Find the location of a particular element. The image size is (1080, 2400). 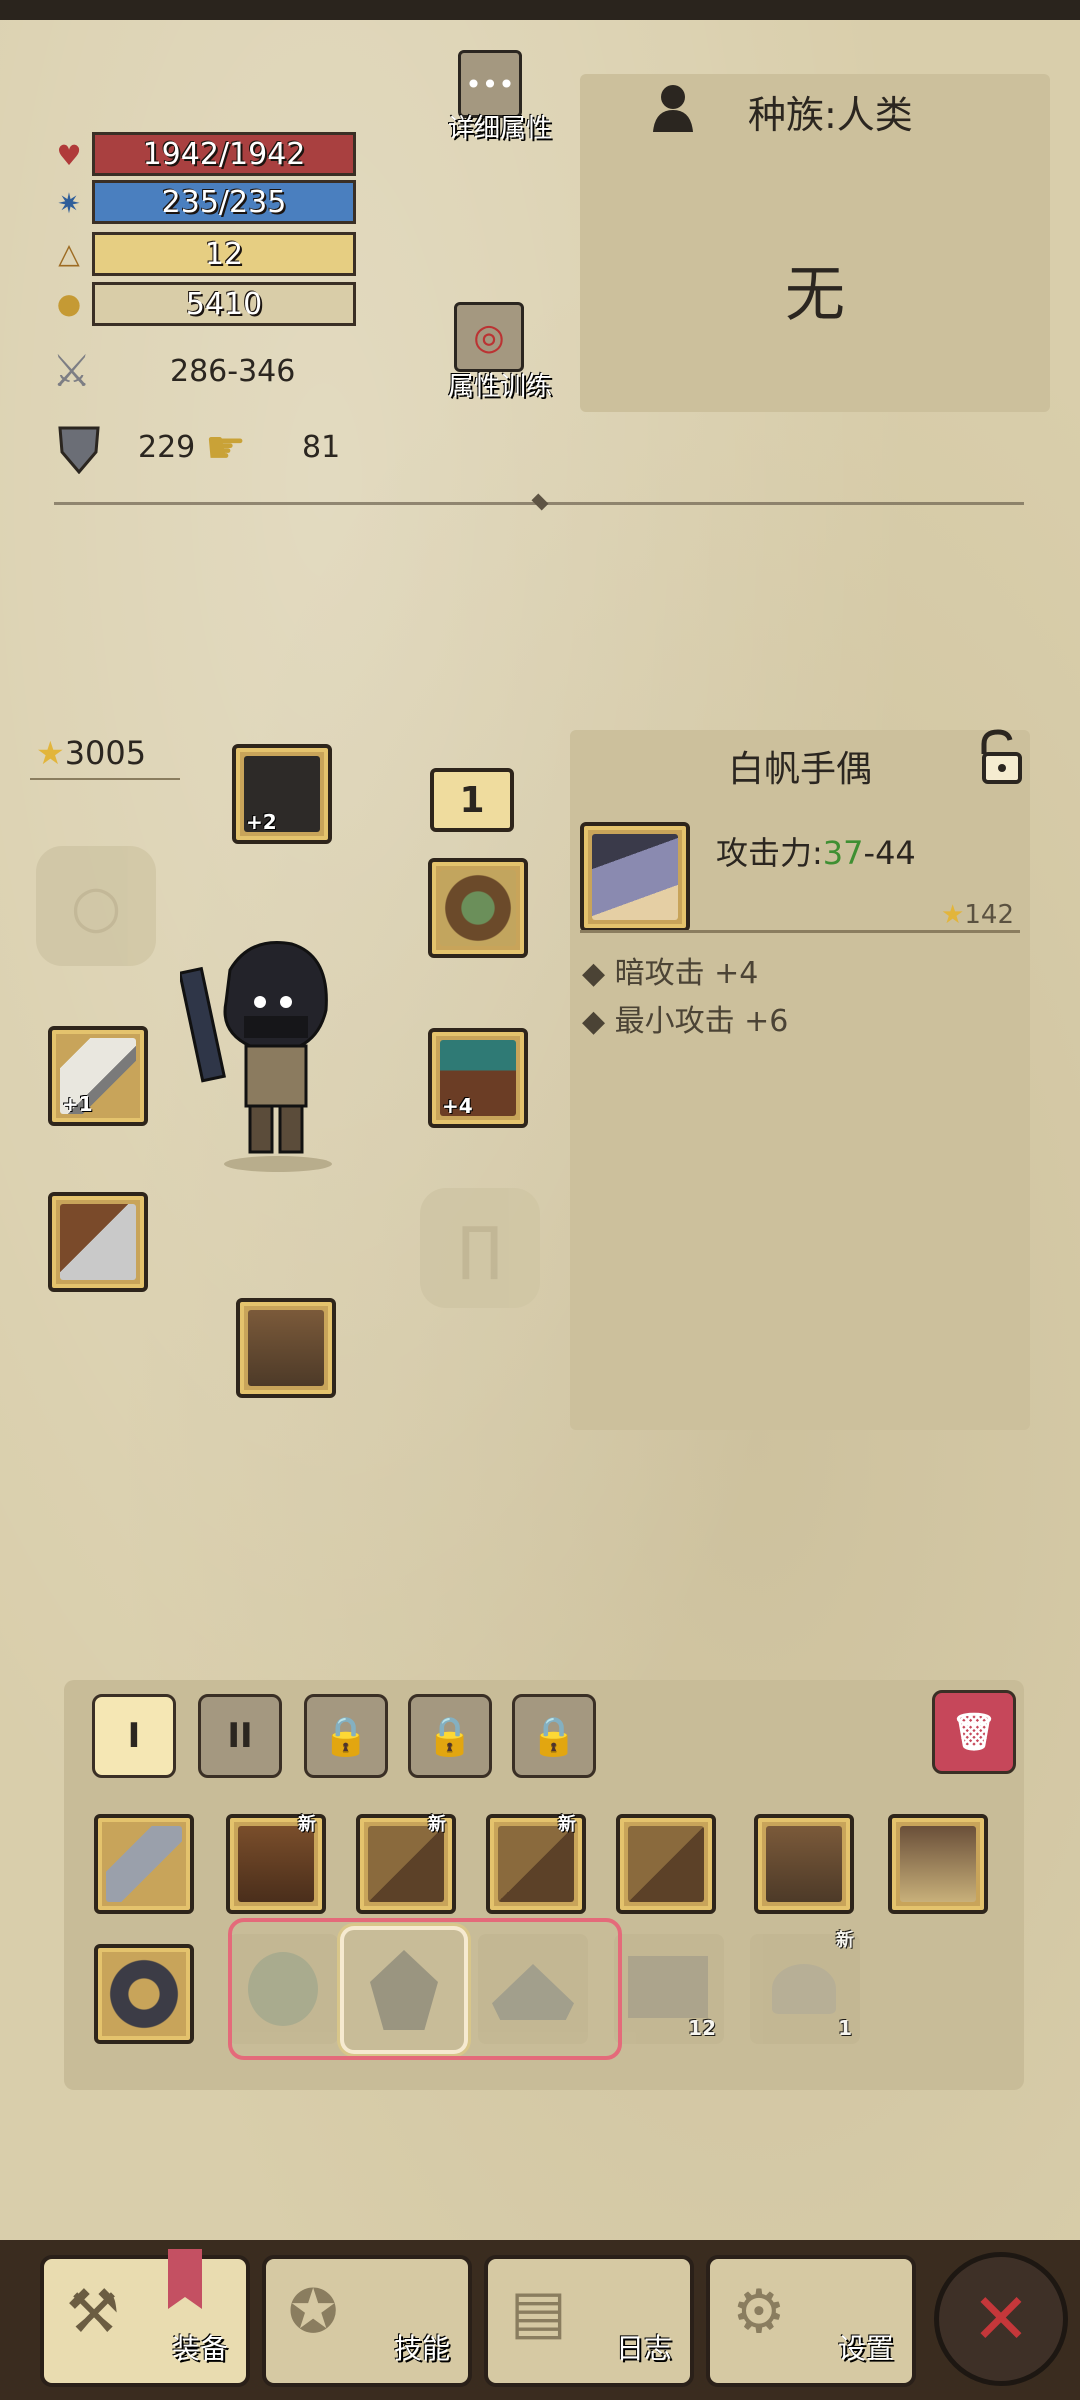

level-icon: △ is located at coordinates (69, 253).